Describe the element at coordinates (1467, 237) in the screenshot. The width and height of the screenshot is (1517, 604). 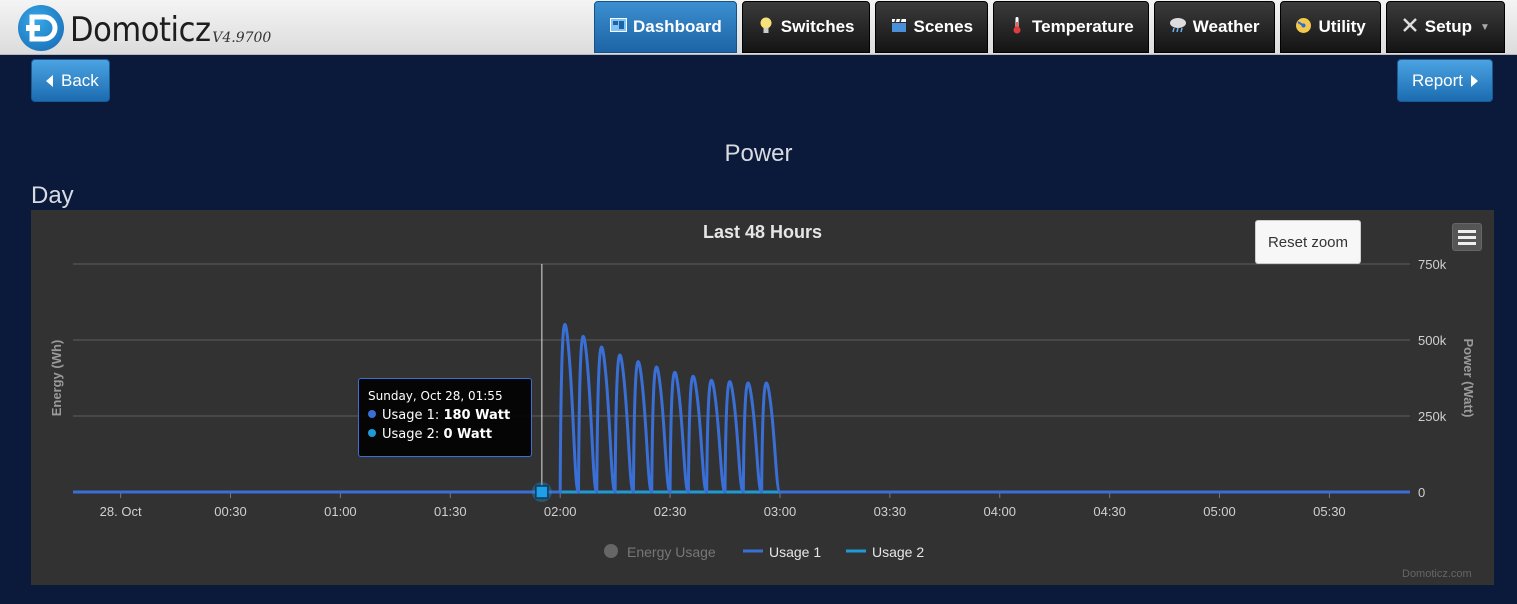
I see `chart-menu-icon` at that location.